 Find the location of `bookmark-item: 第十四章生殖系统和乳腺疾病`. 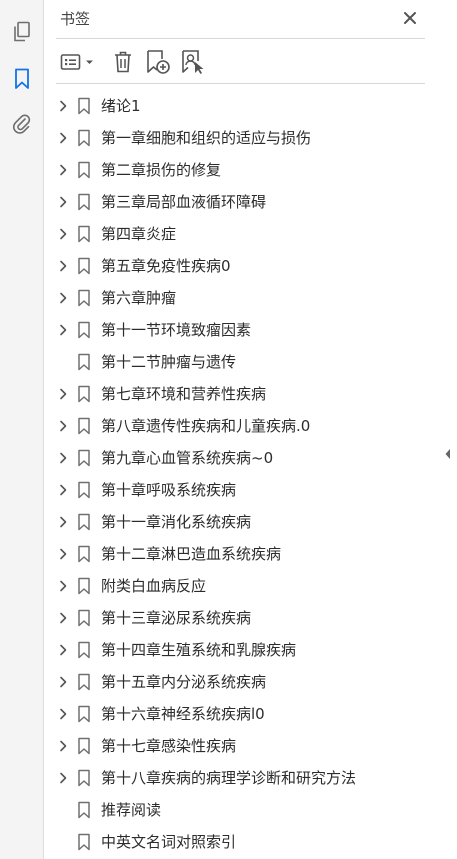

bookmark-item: 第十四章生殖系统和乳腺疾病 is located at coordinates (250, 650).